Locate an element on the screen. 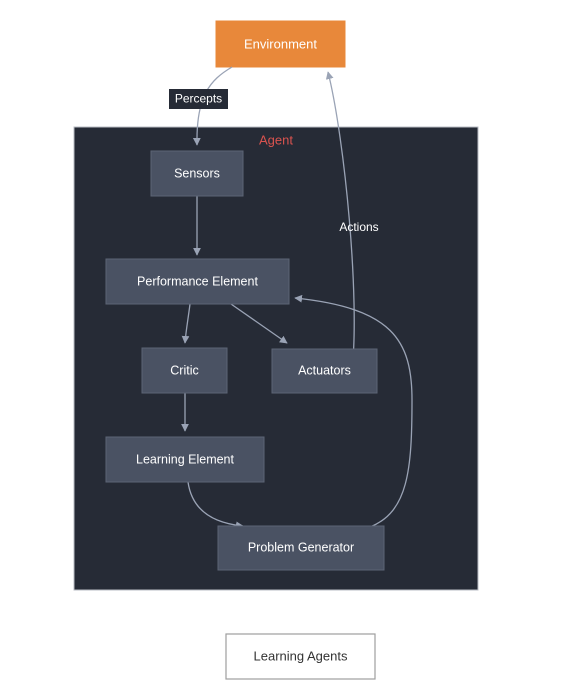 The height and width of the screenshot is (696, 564). learning-element-node-label: Learning Element is located at coordinates (185, 459).